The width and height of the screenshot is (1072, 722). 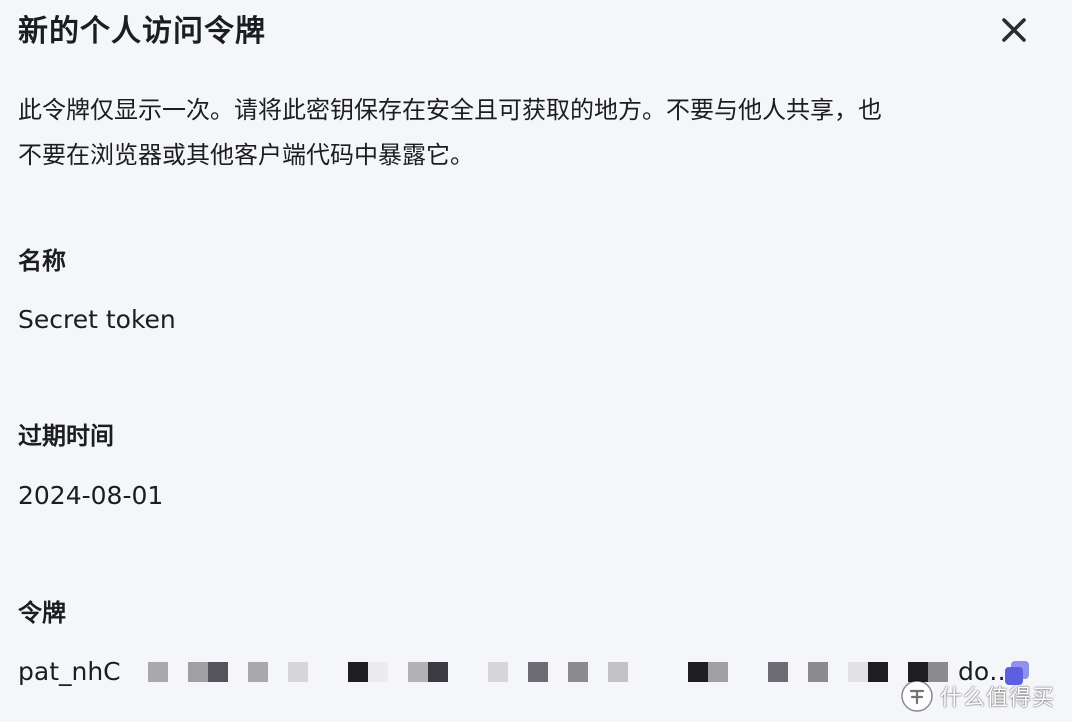 I want to click on close-button, so click(x=1014, y=30).